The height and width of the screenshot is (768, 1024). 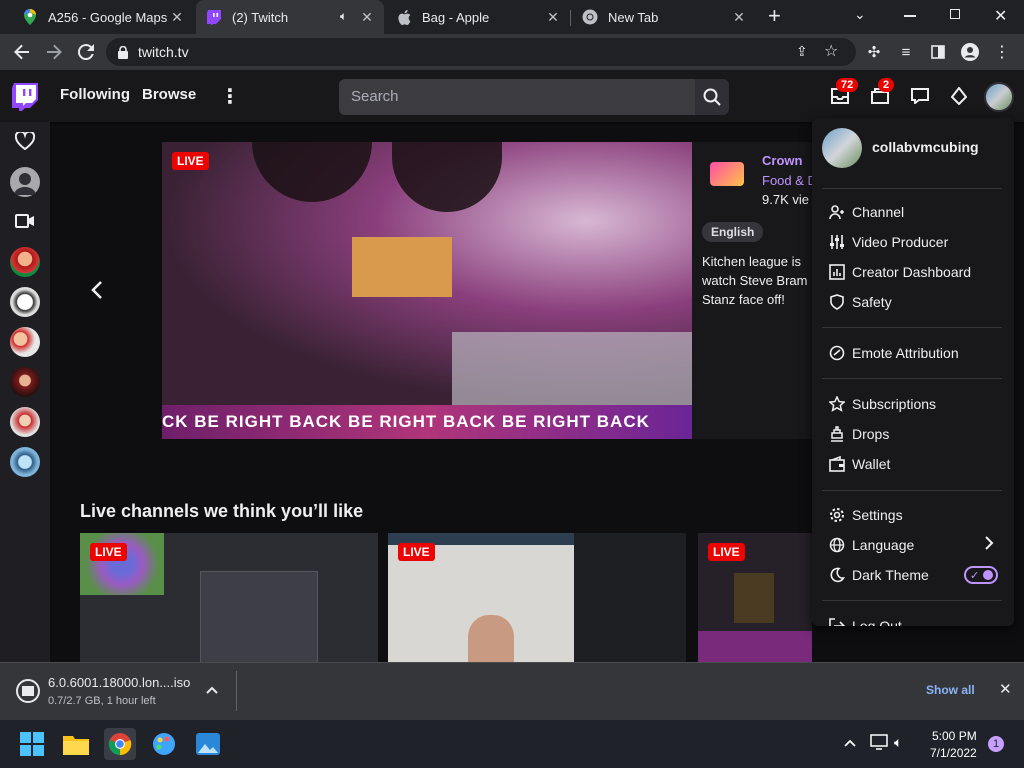 I want to click on share-icon: ⇪, so click(x=802, y=51).